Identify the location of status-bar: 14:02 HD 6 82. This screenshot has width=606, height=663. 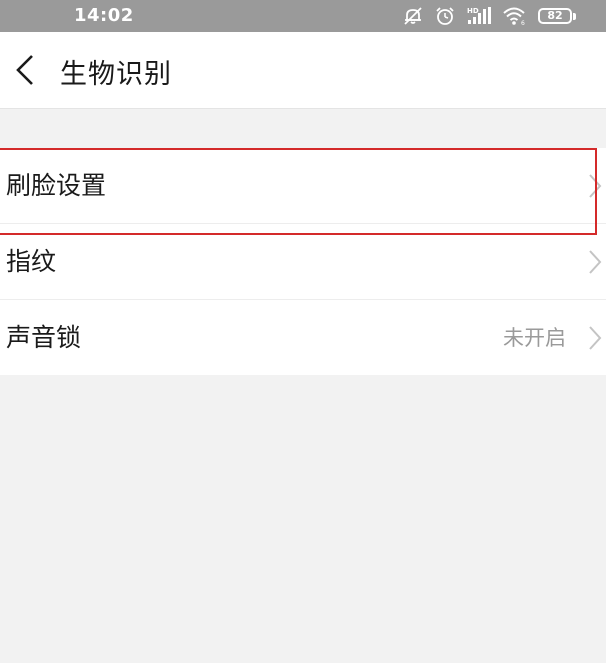
(303, 16).